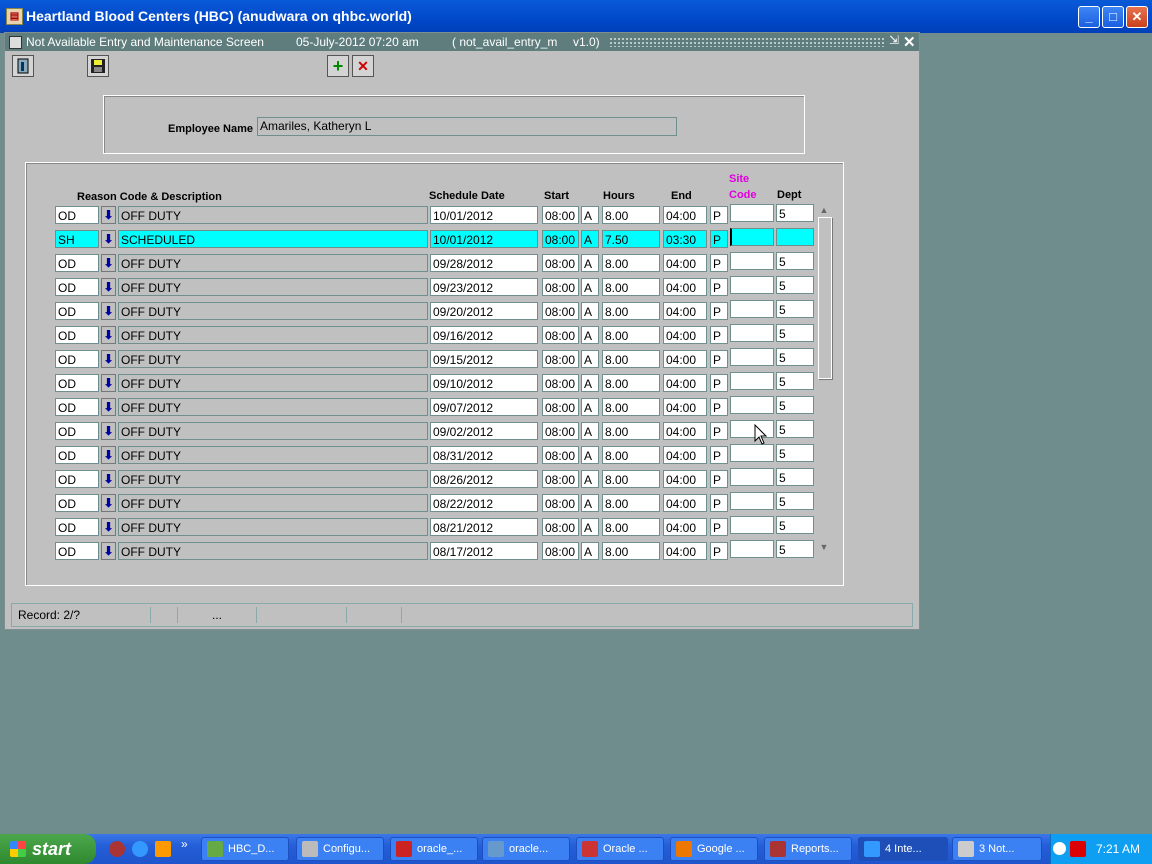 The width and height of the screenshot is (1152, 864). I want to click on table-row: OD ⬇ OFF DUTY 08/22/2012 08:00 A 8.00 04:00 P 5, so click(426, 503).